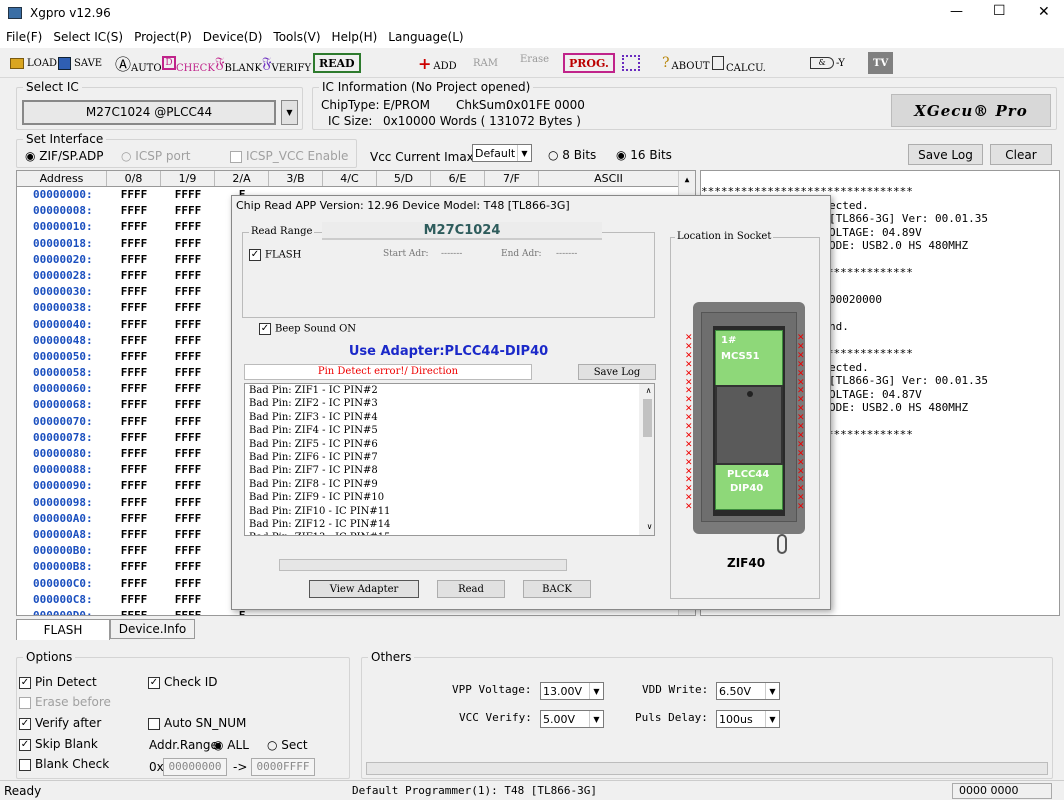 The image size is (1064, 800). Describe the element at coordinates (557, 589) in the screenshot. I see `back-button: BACK` at that location.